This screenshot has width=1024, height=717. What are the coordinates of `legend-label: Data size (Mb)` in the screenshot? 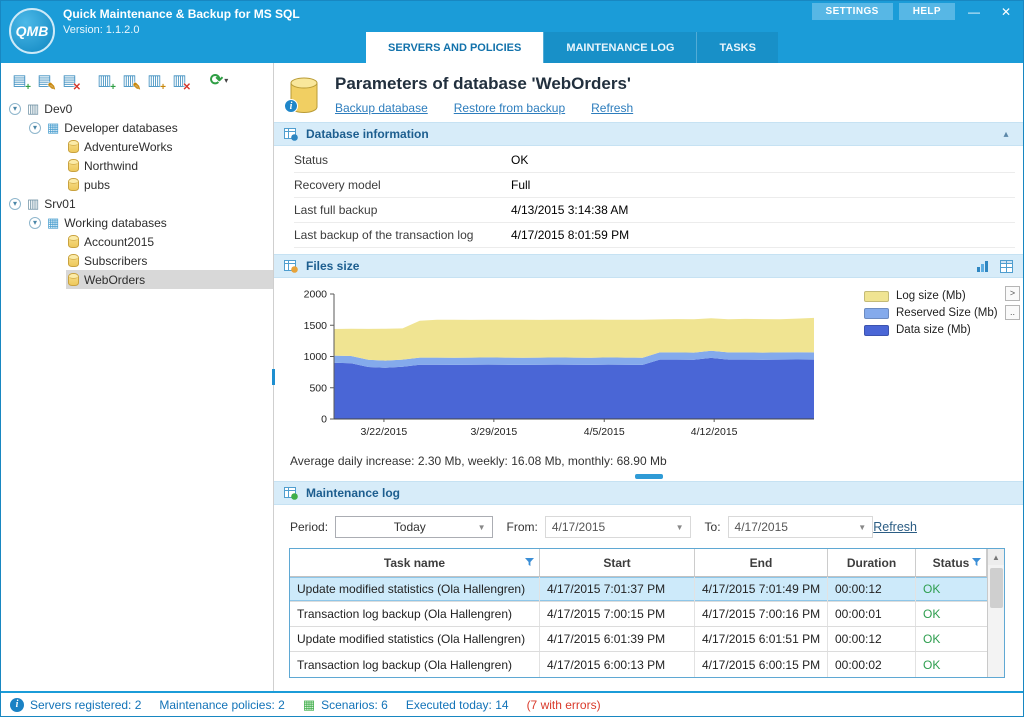 It's located at (933, 330).